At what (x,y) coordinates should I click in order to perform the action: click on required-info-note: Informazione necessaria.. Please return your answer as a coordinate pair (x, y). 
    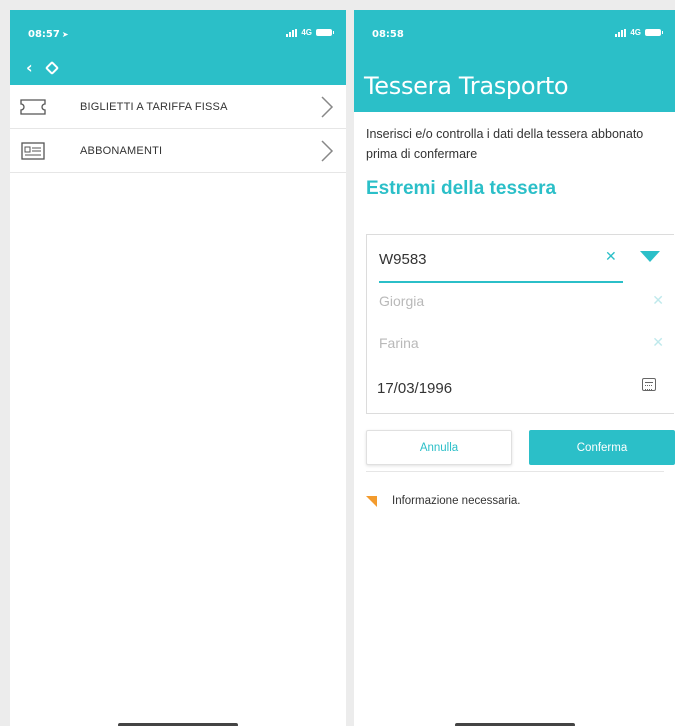
    Looking at the image, I should click on (443, 501).